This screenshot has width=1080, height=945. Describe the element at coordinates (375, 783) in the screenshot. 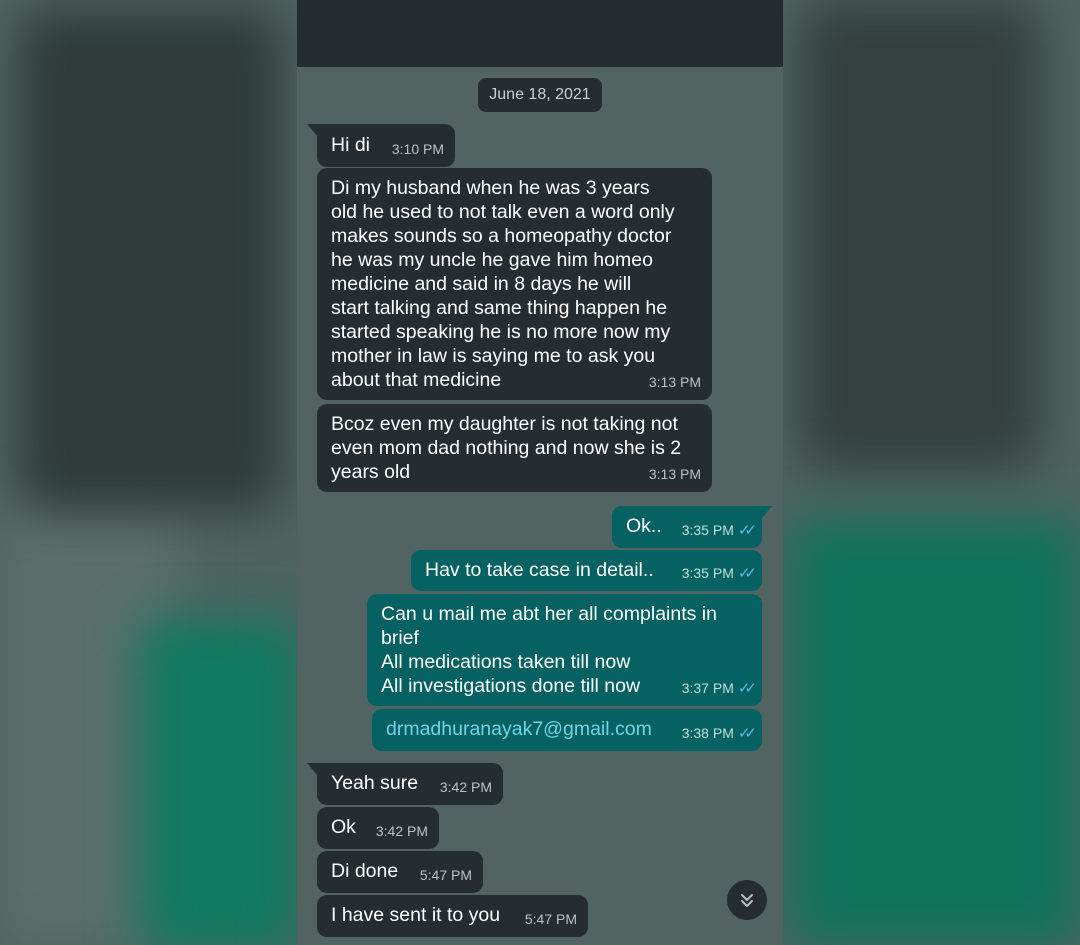

I see `message-text: Yeah sure` at that location.